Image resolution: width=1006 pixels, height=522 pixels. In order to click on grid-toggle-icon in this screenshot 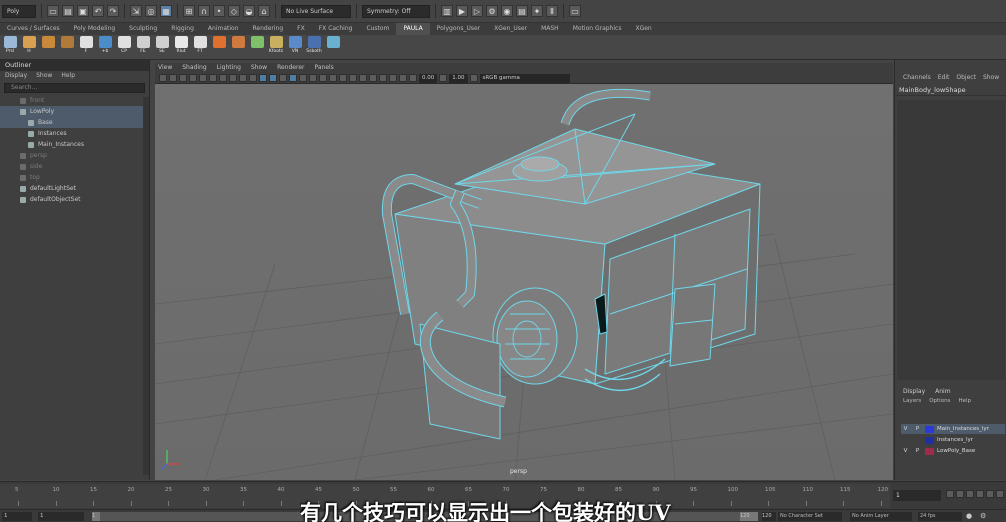, I will do `click(203, 78)`.